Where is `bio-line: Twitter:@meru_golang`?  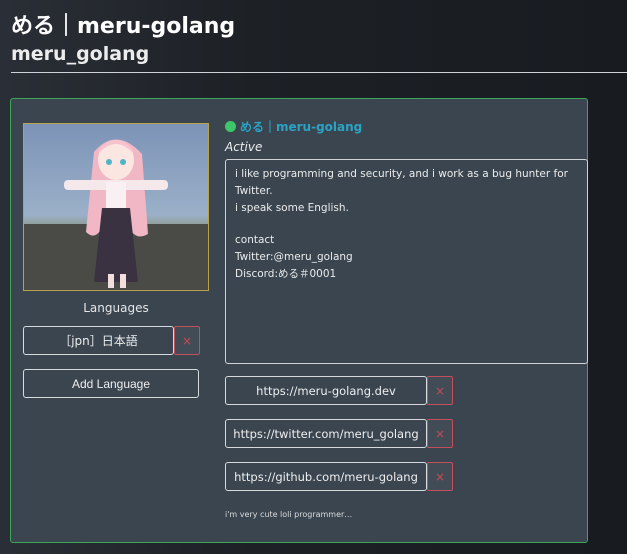 bio-line: Twitter:@meru_golang is located at coordinates (294, 257).